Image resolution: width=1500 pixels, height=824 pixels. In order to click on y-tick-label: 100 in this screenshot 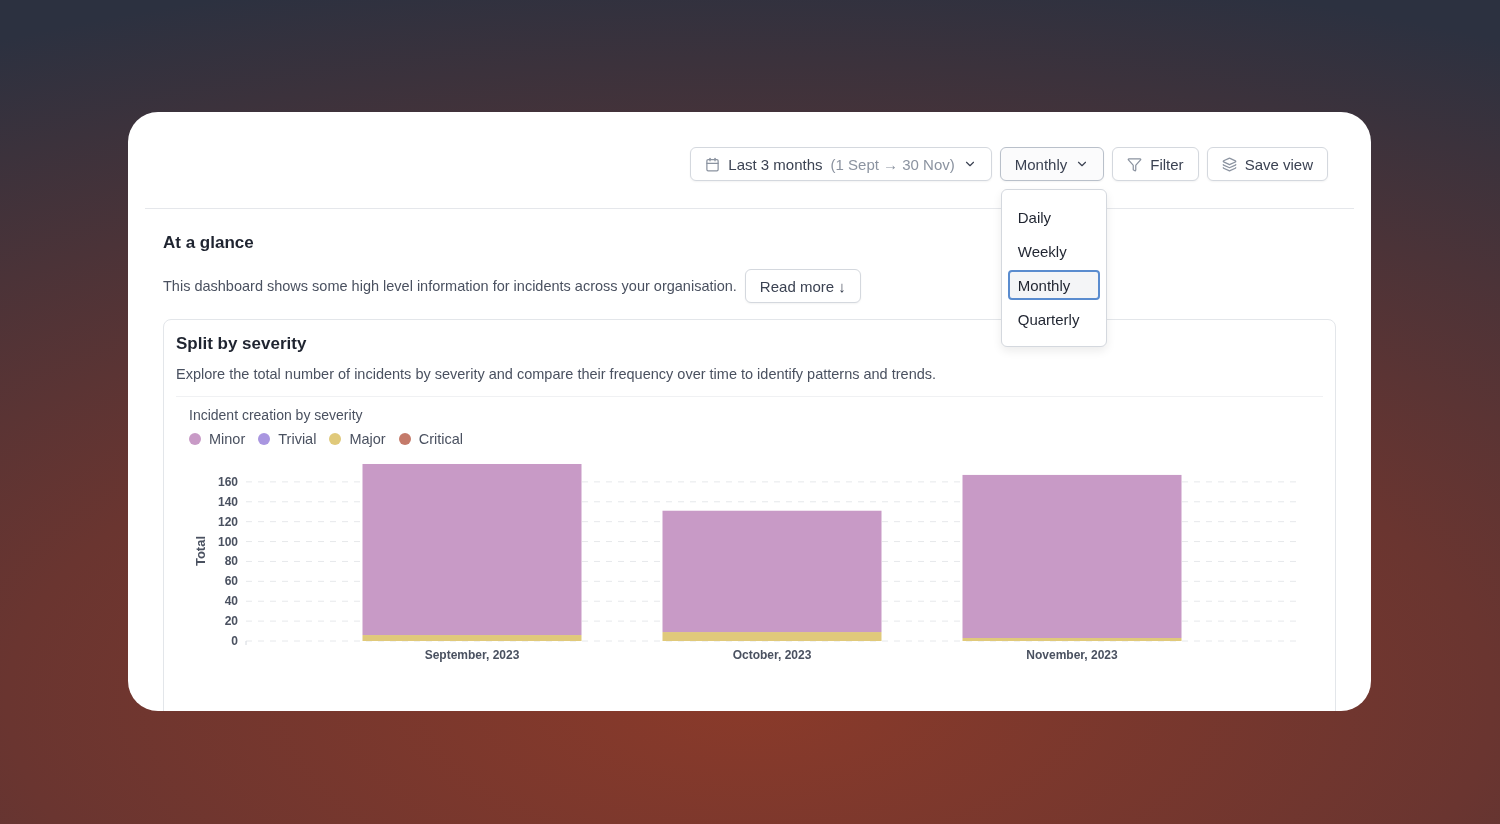, I will do `click(227, 541)`.